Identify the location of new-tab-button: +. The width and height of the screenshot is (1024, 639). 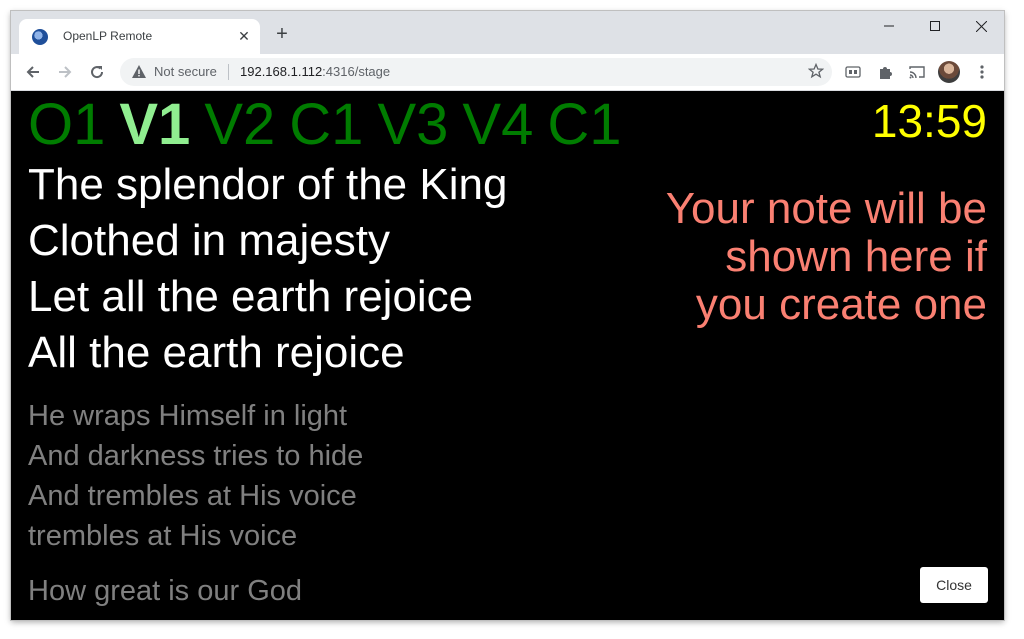
(282, 35).